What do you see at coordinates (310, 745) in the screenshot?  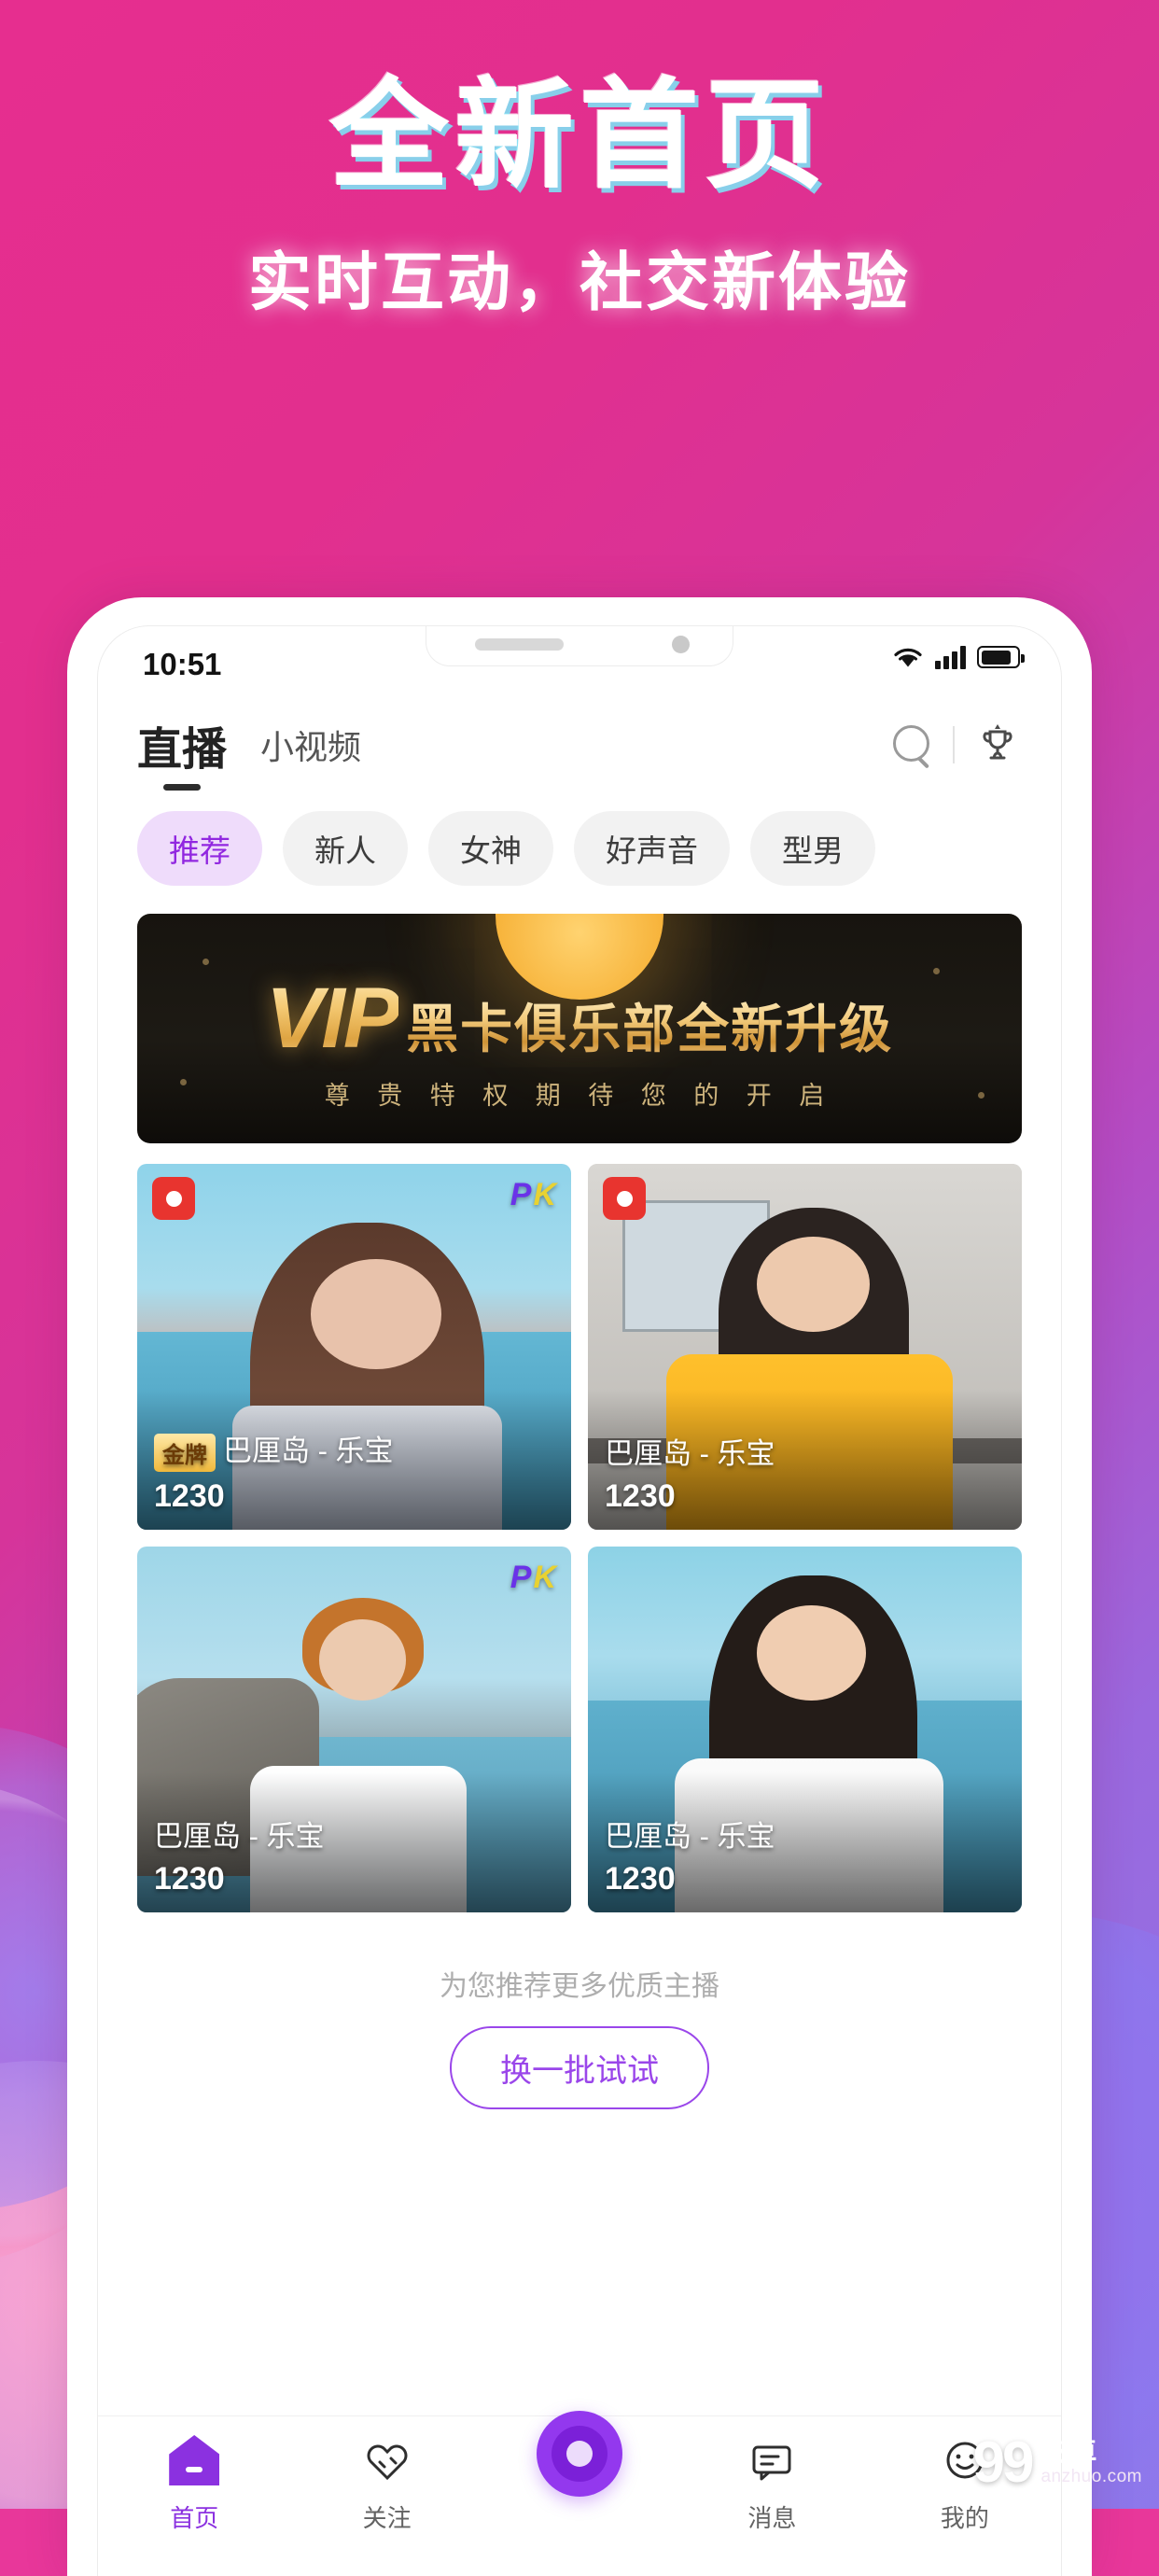 I see `tab-short-video: 小视频` at bounding box center [310, 745].